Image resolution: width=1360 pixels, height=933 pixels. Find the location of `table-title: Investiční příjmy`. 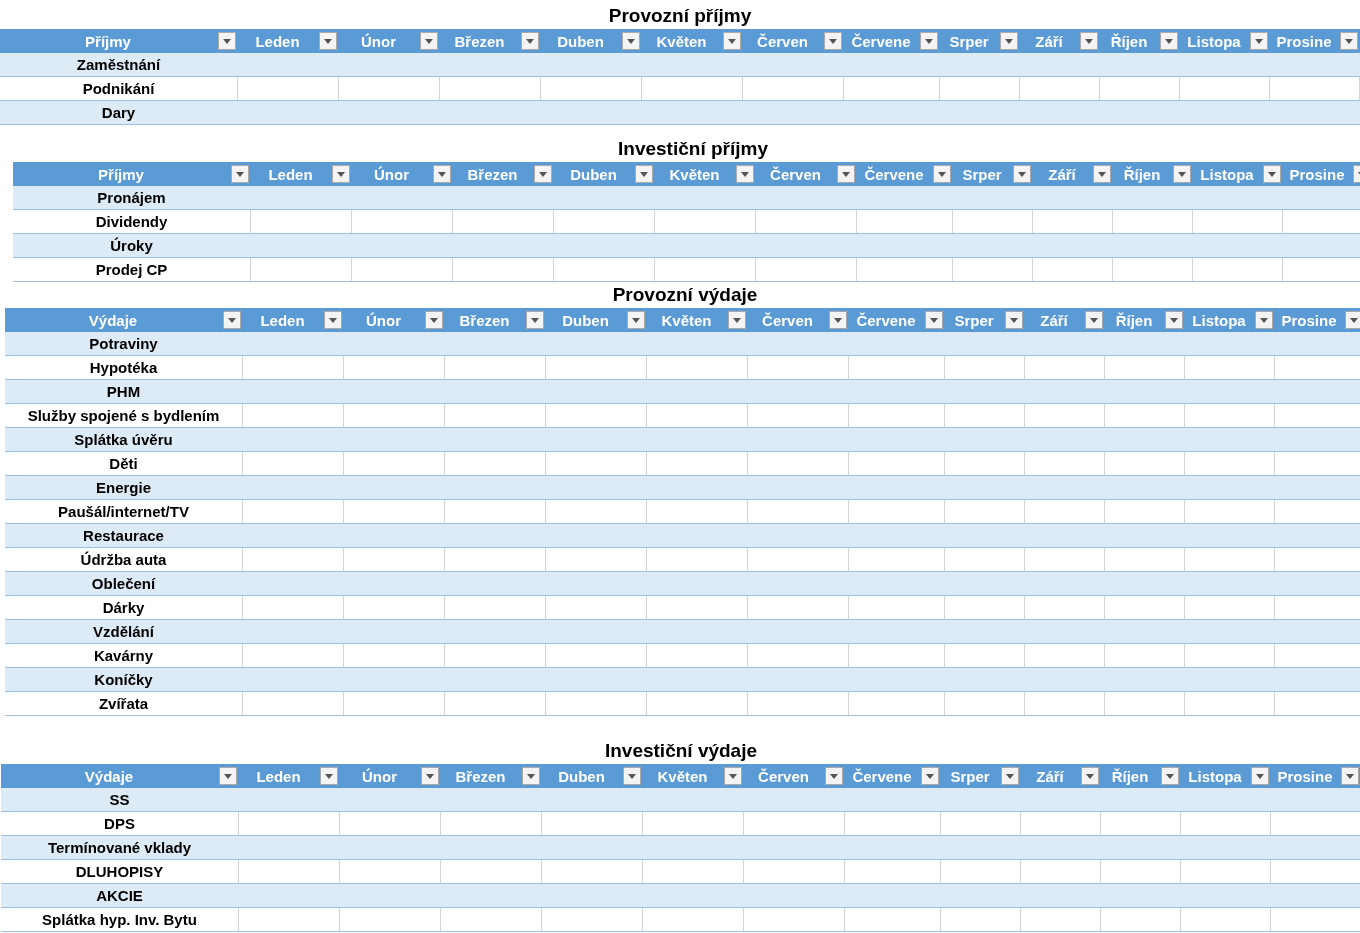

table-title: Investiční příjmy is located at coordinates (693, 149).